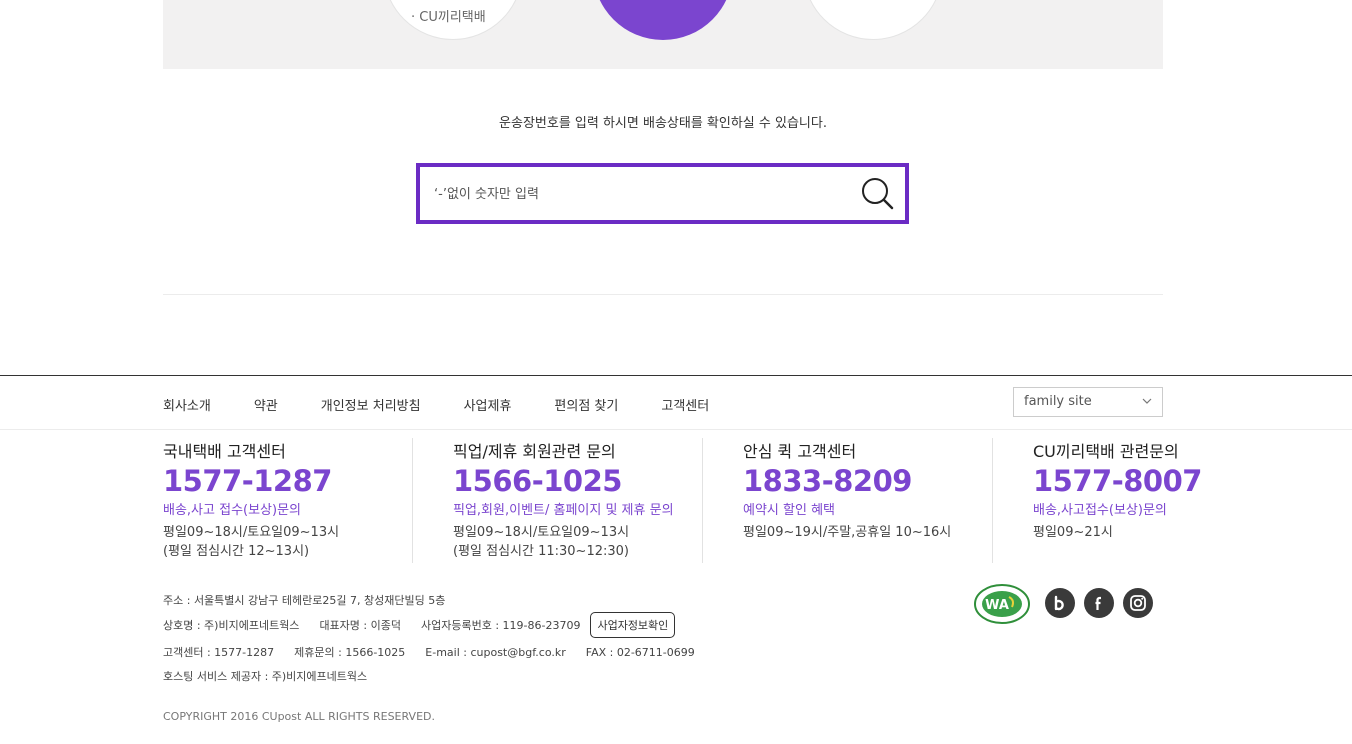 Image resolution: width=1352 pixels, height=744 pixels. I want to click on web-accessibility-badge: WA, so click(1002, 604).